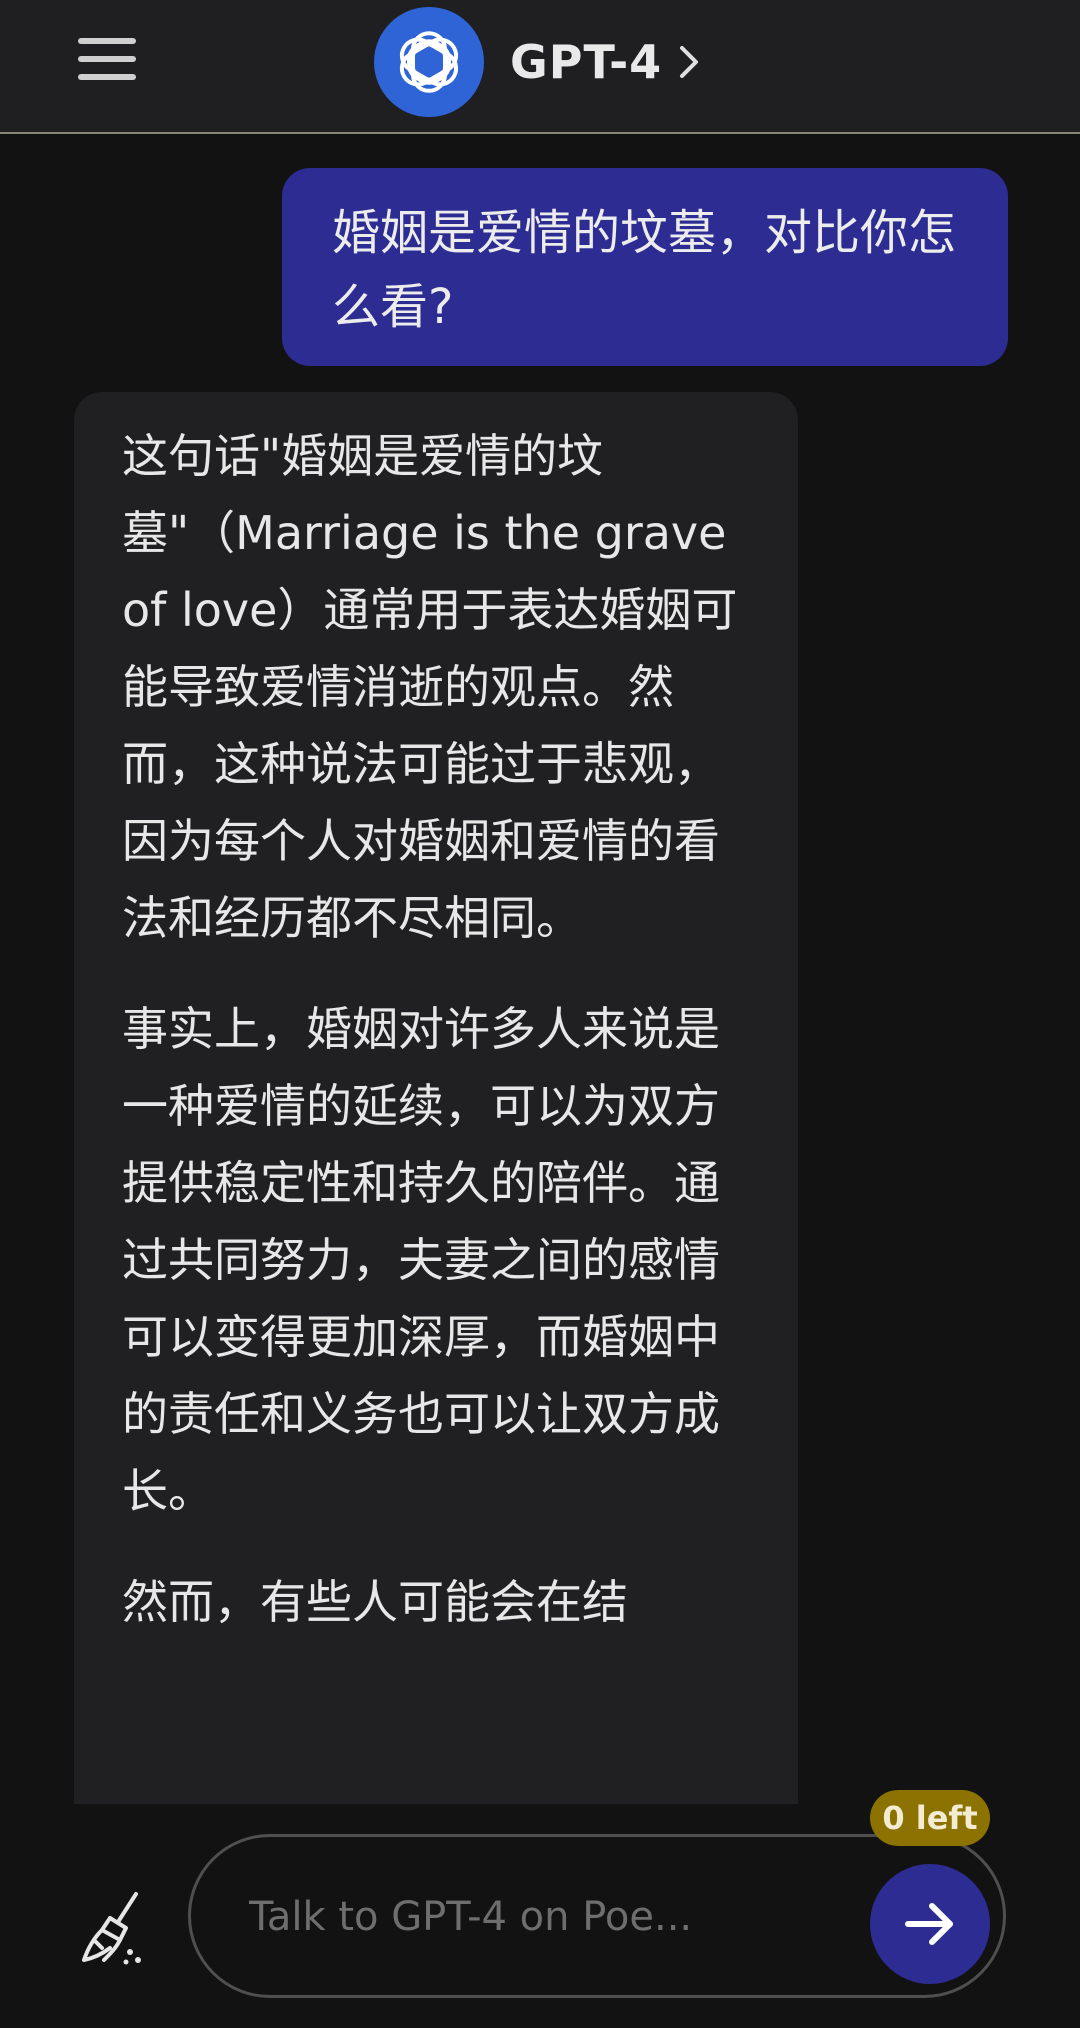  I want to click on user-message-bubble: 婚姻是爱情的坟墓，对比你怎么看?, so click(645, 267).